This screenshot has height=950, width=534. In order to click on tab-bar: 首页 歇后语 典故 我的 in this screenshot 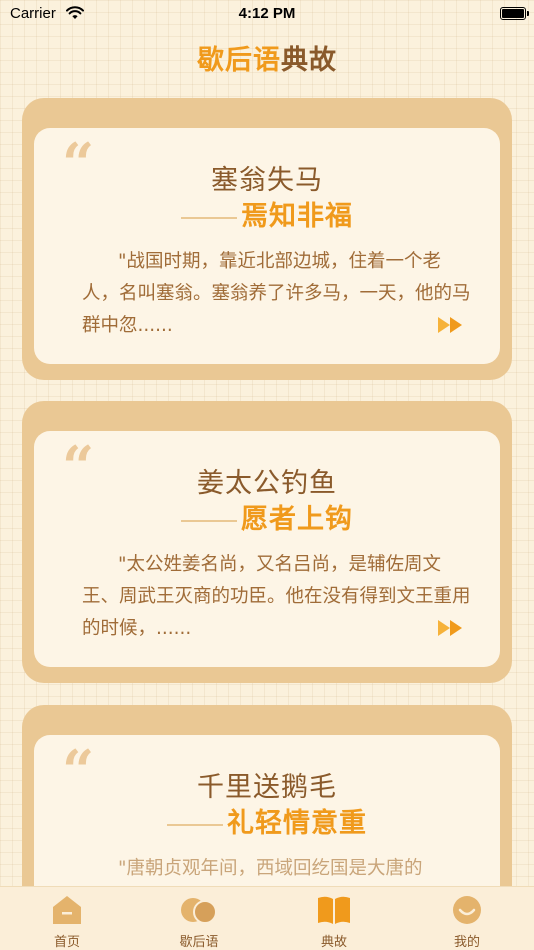, I will do `click(267, 918)`.